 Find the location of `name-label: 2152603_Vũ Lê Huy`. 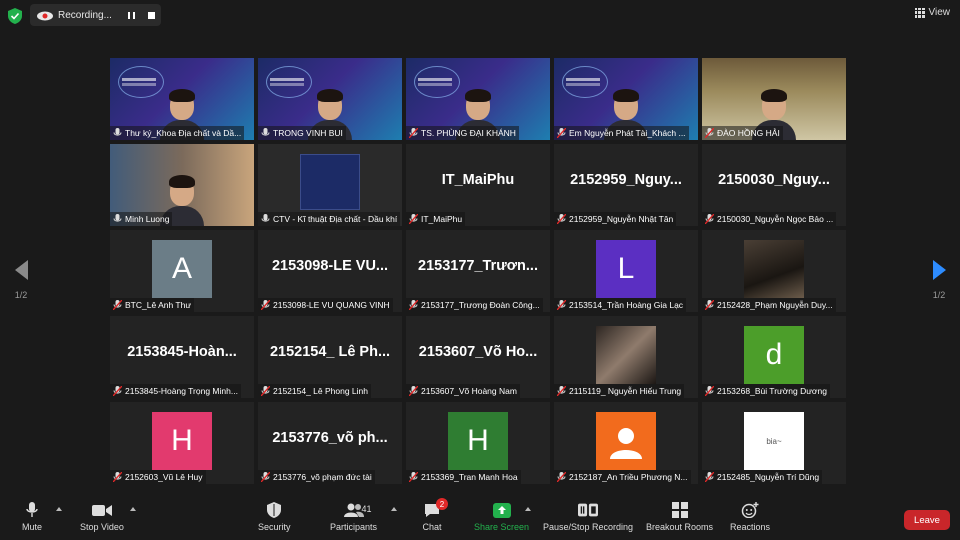

name-label: 2152603_Vũ Lê Huy is located at coordinates (158, 477).